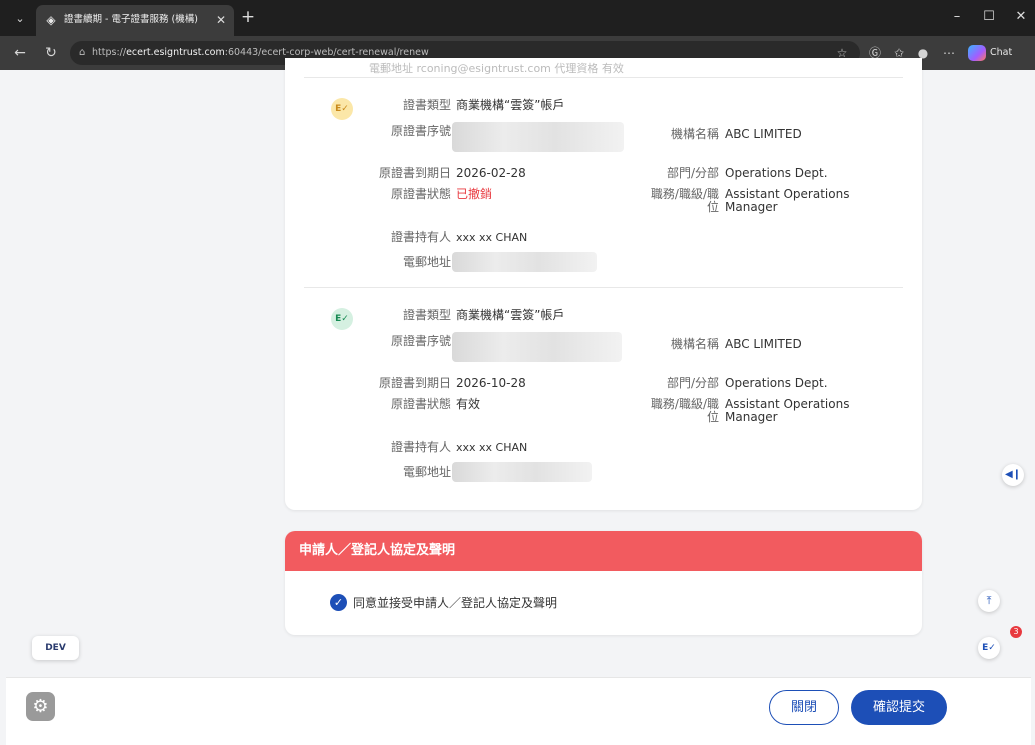 The image size is (1035, 745). I want to click on agreement-header: 申請人／登記人協定及聲明, so click(603, 551).